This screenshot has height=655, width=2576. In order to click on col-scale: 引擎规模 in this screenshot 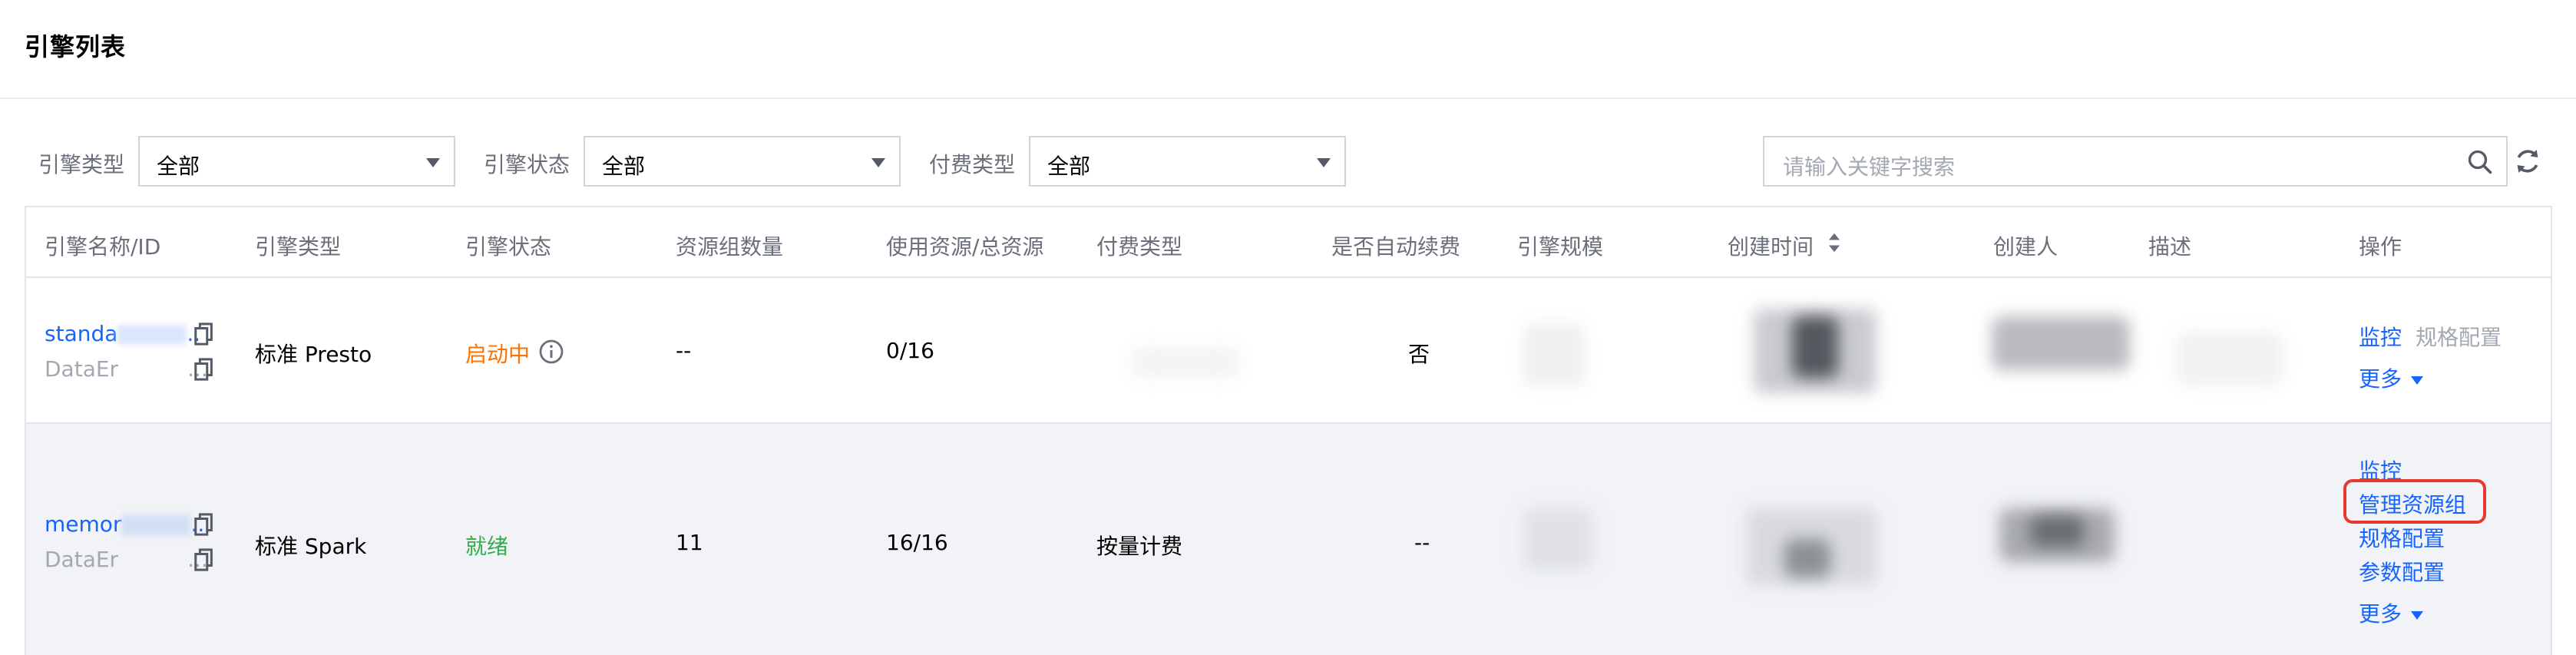, I will do `click(1560, 247)`.